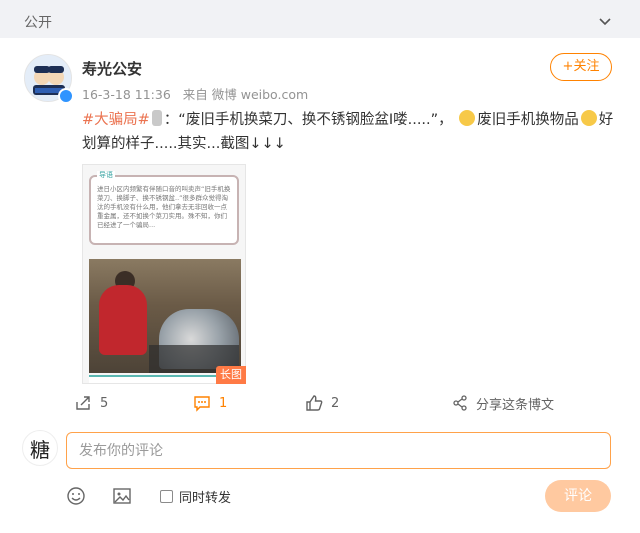 This screenshot has width=640, height=533. Describe the element at coordinates (66, 96) in the screenshot. I see `verified-badge-icon` at that location.